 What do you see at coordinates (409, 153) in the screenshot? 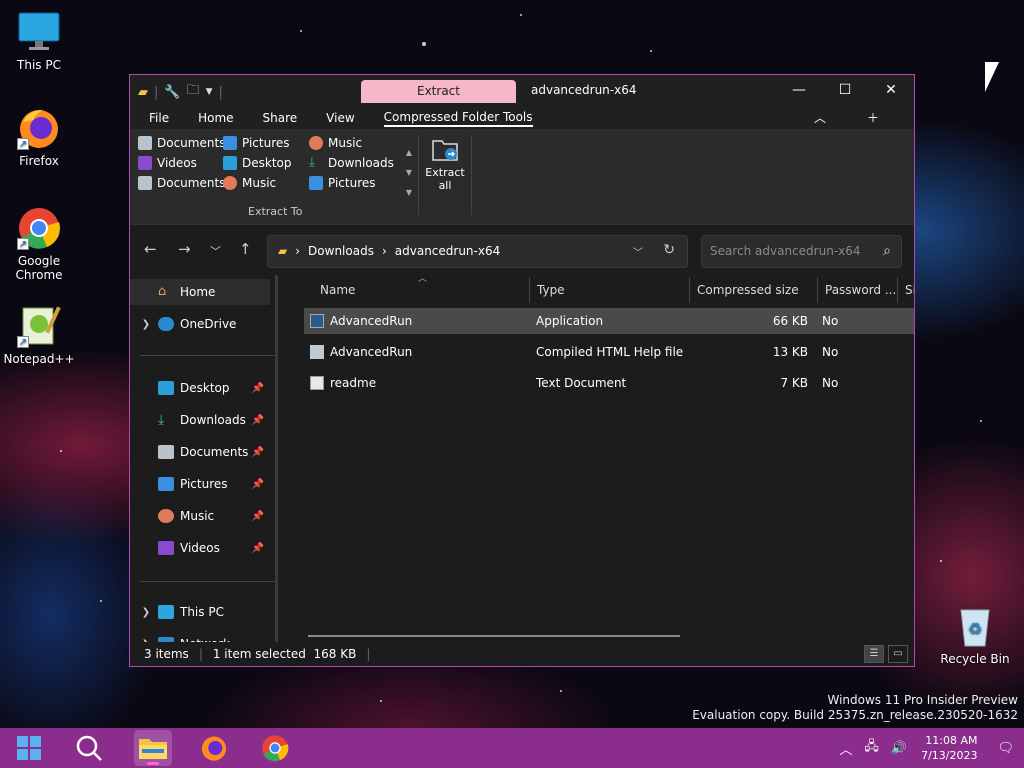
I see `chevron-up-icon: ▲` at bounding box center [409, 153].